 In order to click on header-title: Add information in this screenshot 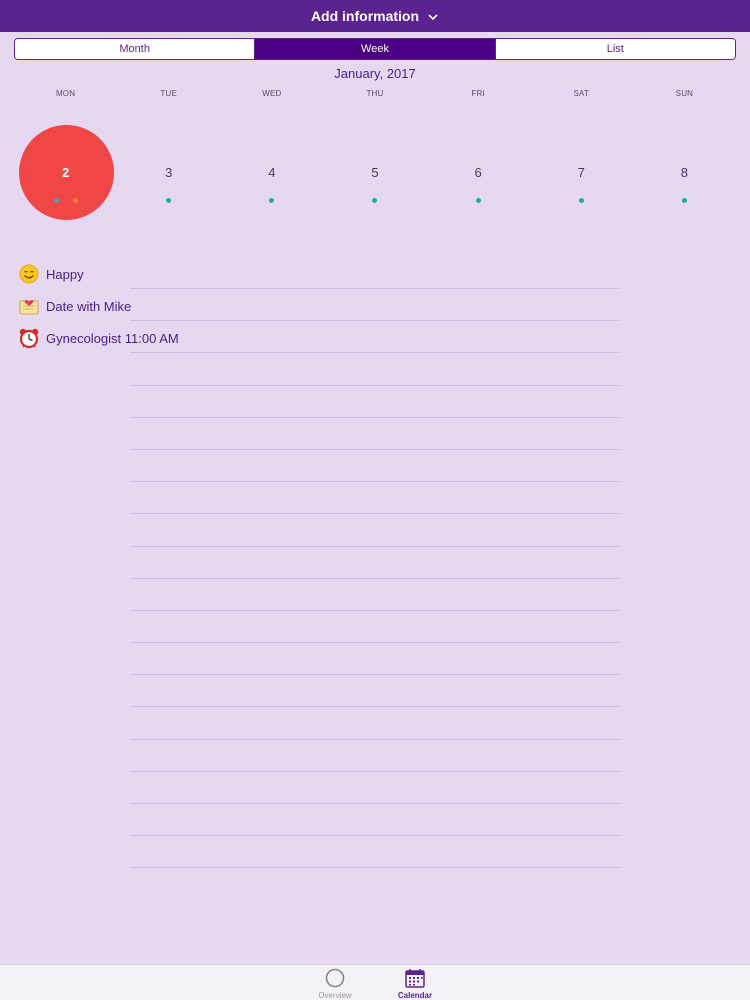, I will do `click(365, 16)`.